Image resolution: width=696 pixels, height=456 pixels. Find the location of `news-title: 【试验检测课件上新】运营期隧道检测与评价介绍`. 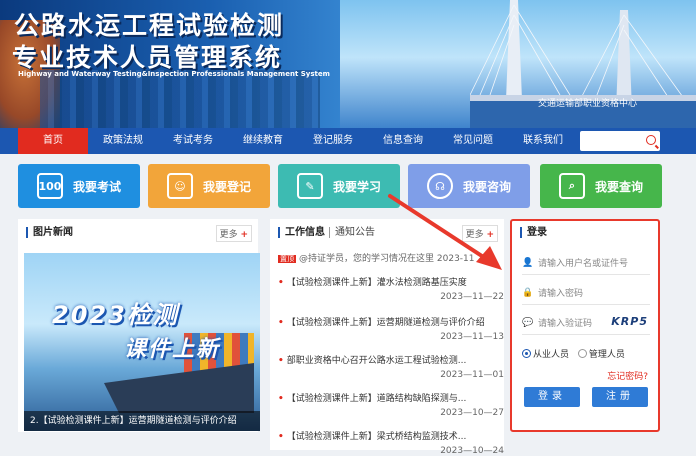

news-title: 【试验检测课件上新】运营期隧道检测与评价介绍 is located at coordinates (385, 323).